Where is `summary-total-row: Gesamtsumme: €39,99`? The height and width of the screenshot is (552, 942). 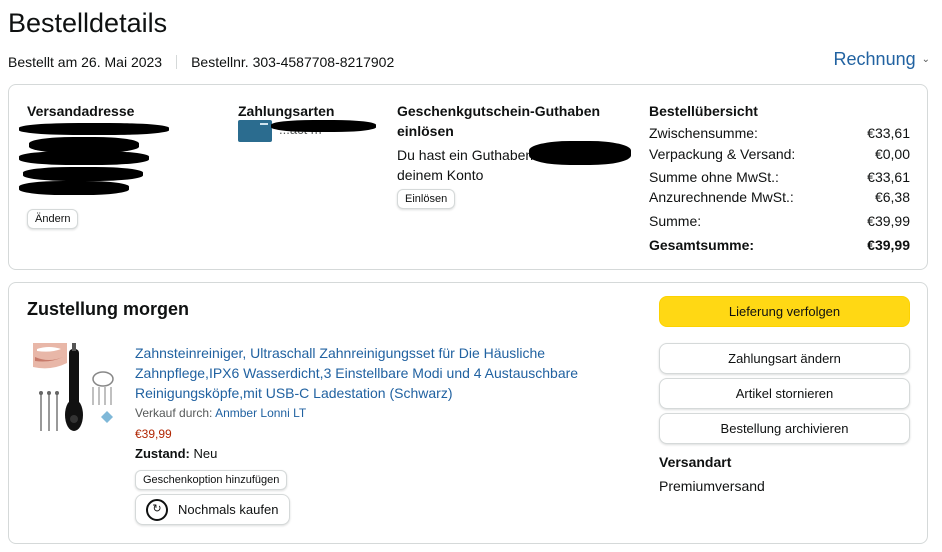
summary-total-row: Gesamtsumme: €39,99 is located at coordinates (779, 245).